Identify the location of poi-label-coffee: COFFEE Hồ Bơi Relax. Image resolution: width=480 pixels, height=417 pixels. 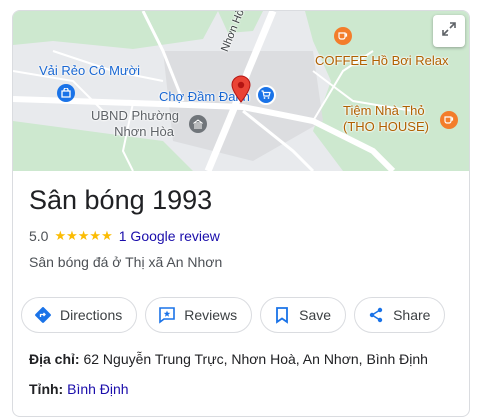
(382, 60).